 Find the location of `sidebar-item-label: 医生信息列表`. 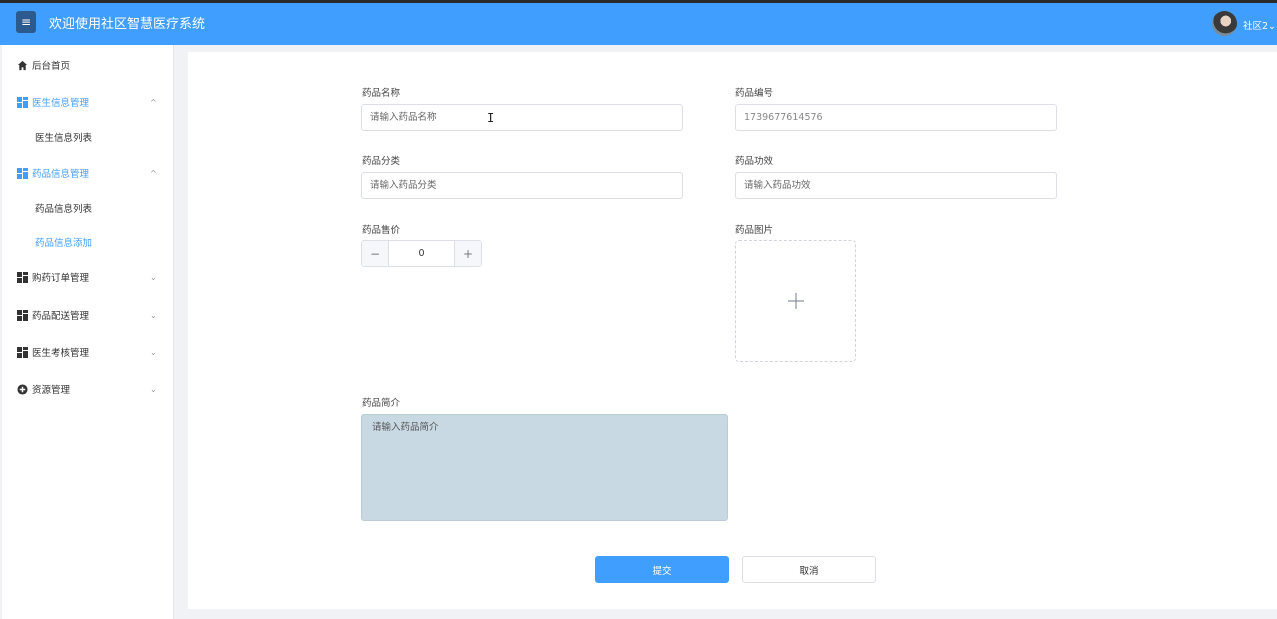

sidebar-item-label: 医生信息列表 is located at coordinates (64, 138).